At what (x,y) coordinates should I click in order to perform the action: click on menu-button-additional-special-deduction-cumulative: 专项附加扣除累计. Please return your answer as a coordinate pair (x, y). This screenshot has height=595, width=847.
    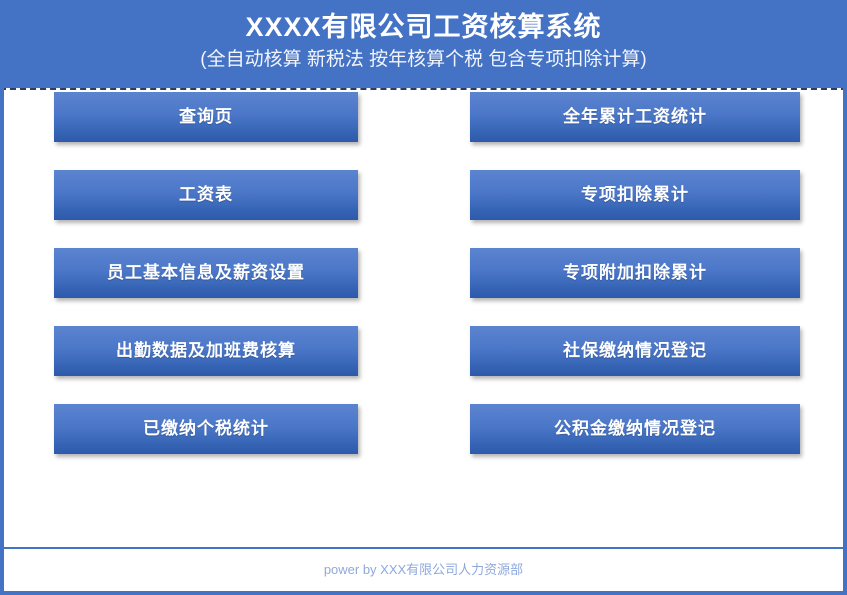
    Looking at the image, I should click on (635, 273).